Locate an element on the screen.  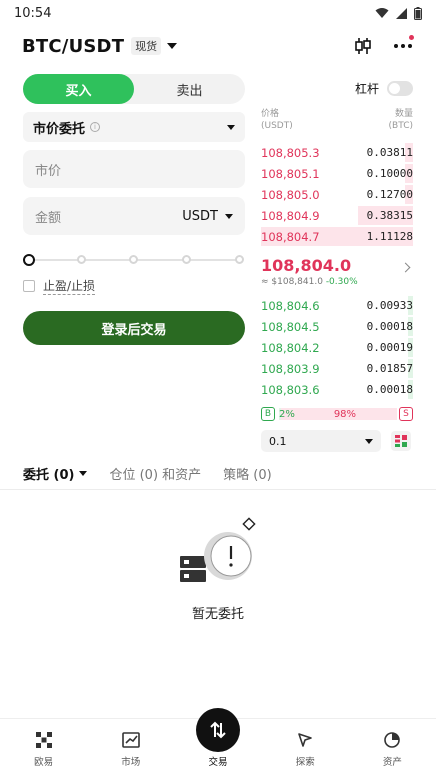
last-change: -0.30% is located at coordinates (341, 281).